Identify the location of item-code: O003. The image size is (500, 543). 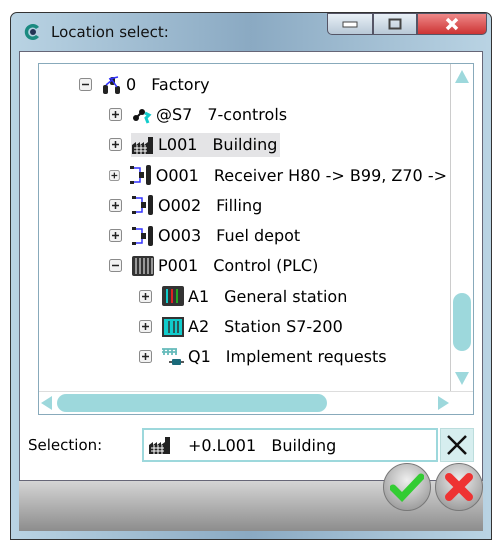
(180, 236).